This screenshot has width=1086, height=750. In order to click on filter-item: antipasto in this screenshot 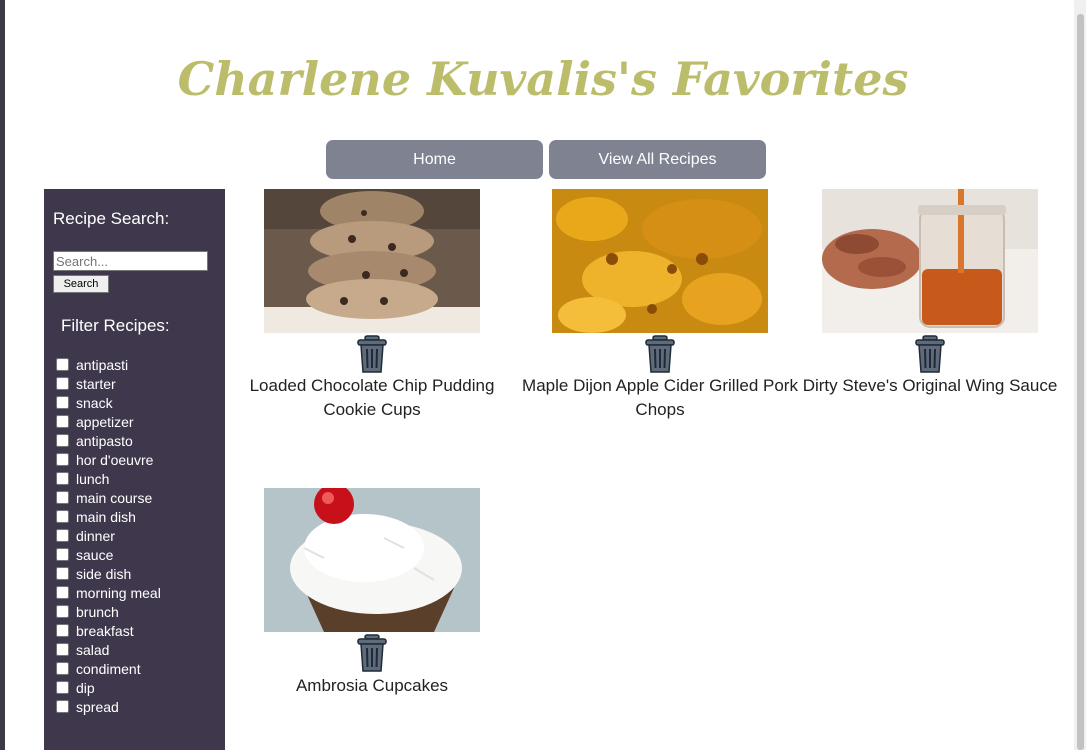, I will do `click(108, 440)`.